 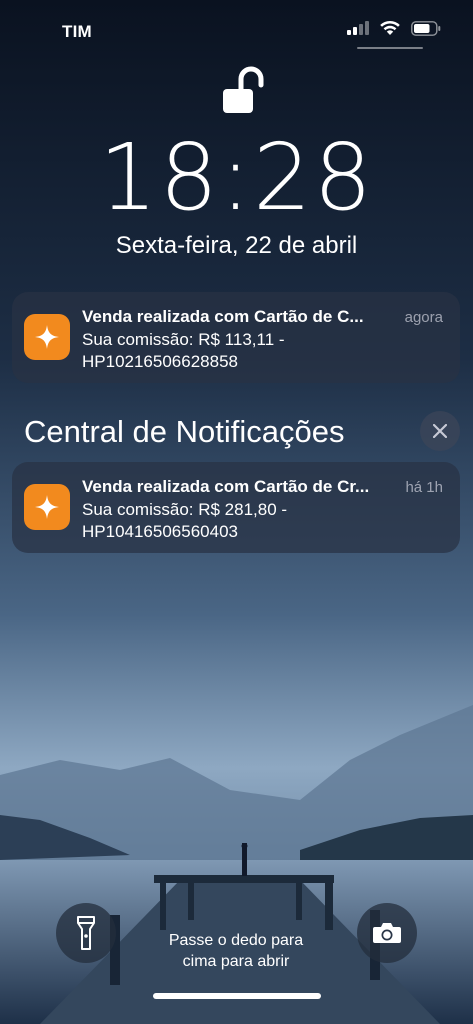 I want to click on notification-body-line: HP10416506560403, so click(x=160, y=531).